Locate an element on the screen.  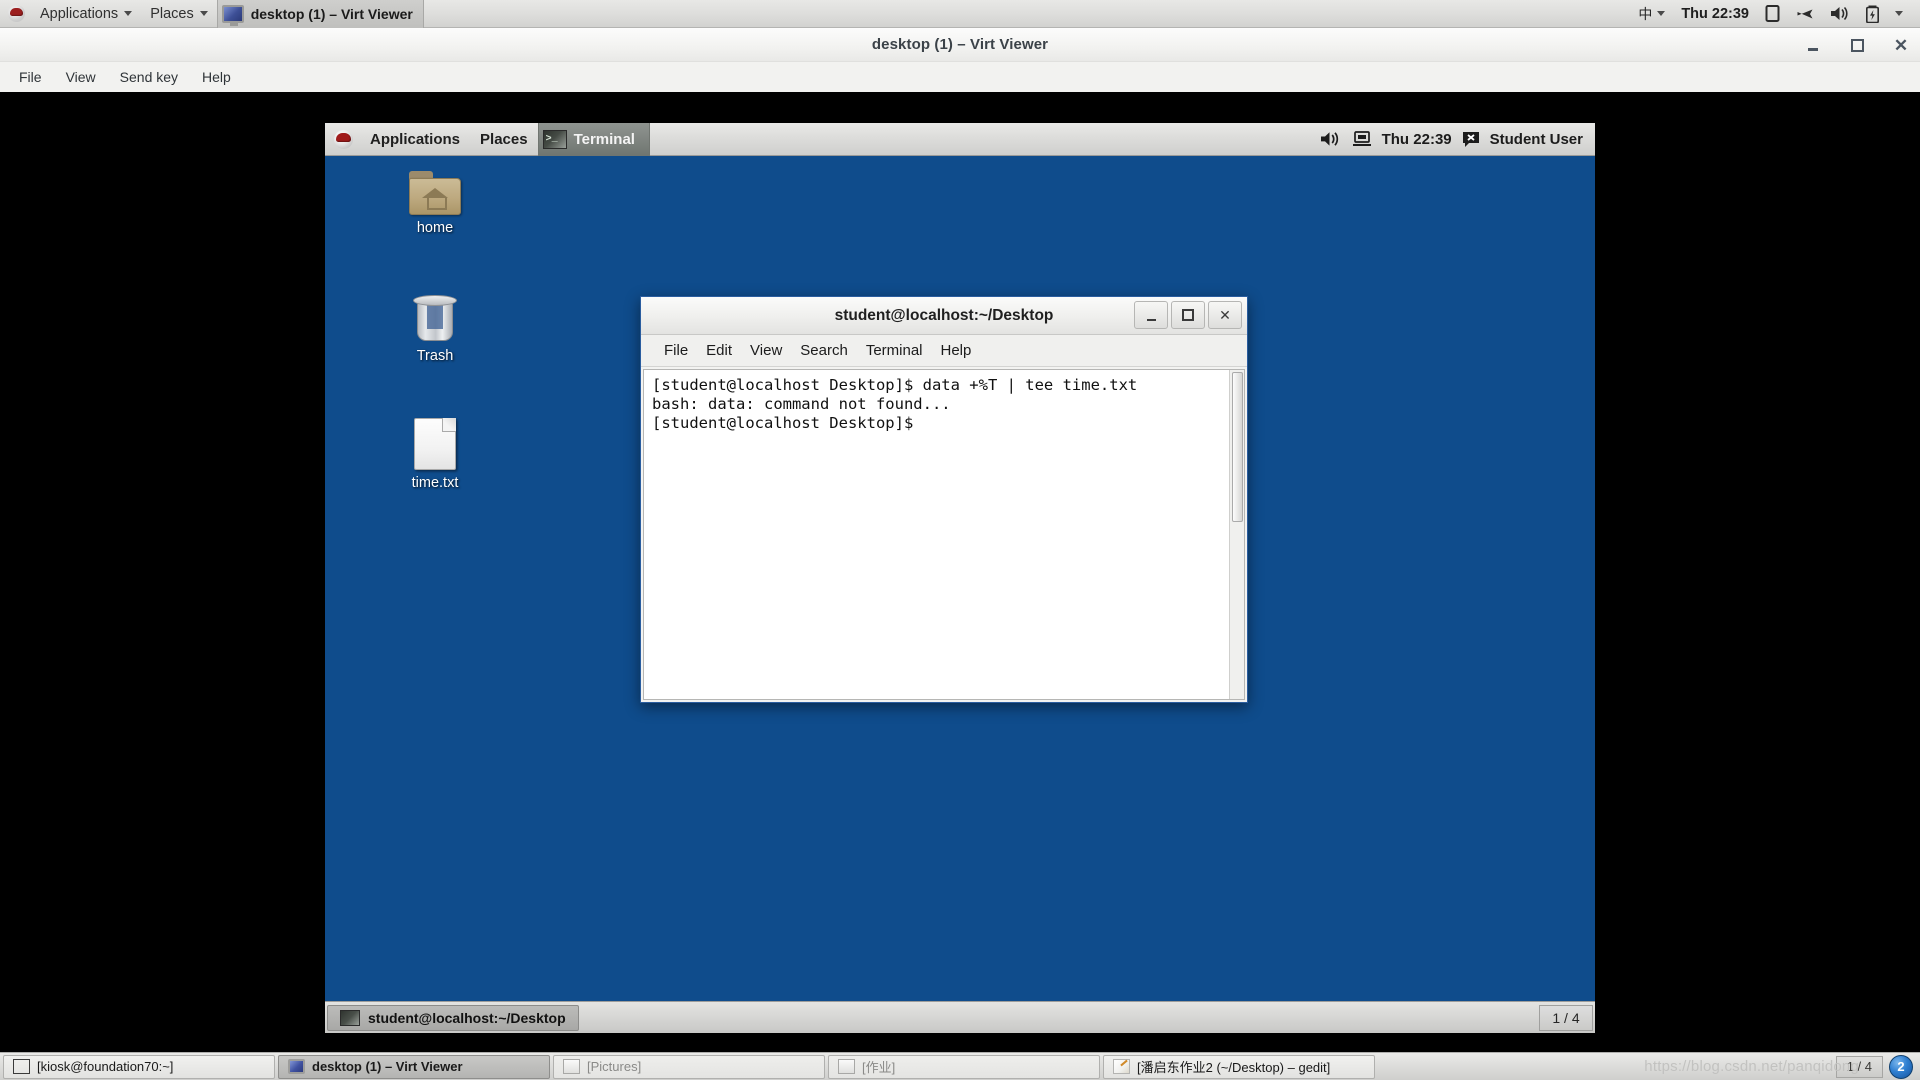
text-file-icon is located at coordinates (435, 444).